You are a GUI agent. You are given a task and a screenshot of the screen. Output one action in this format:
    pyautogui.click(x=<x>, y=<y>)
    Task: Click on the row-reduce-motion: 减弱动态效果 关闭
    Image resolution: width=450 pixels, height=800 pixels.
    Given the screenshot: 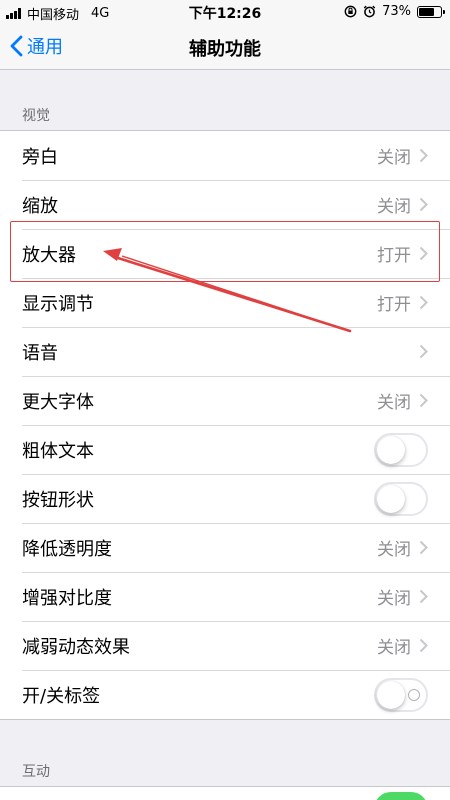 What is the action you would take?
    pyautogui.click(x=225, y=645)
    